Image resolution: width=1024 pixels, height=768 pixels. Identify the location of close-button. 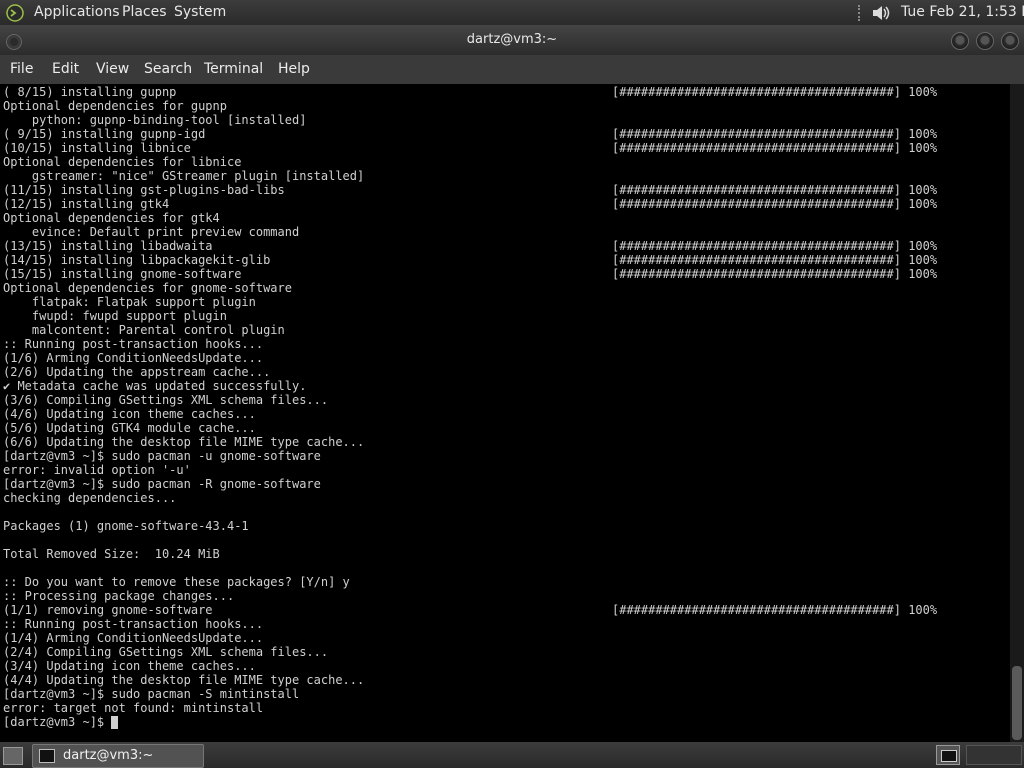
(1010, 41).